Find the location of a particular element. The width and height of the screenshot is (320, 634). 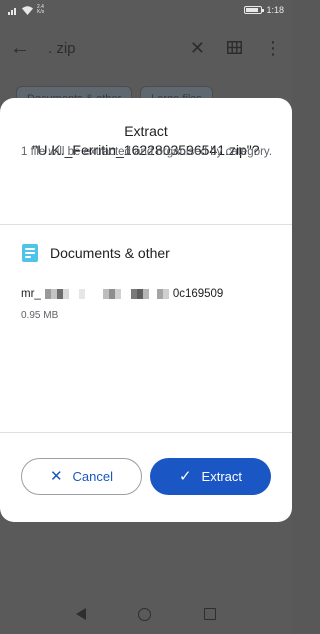

category-header: Documents & other is located at coordinates (96, 253).